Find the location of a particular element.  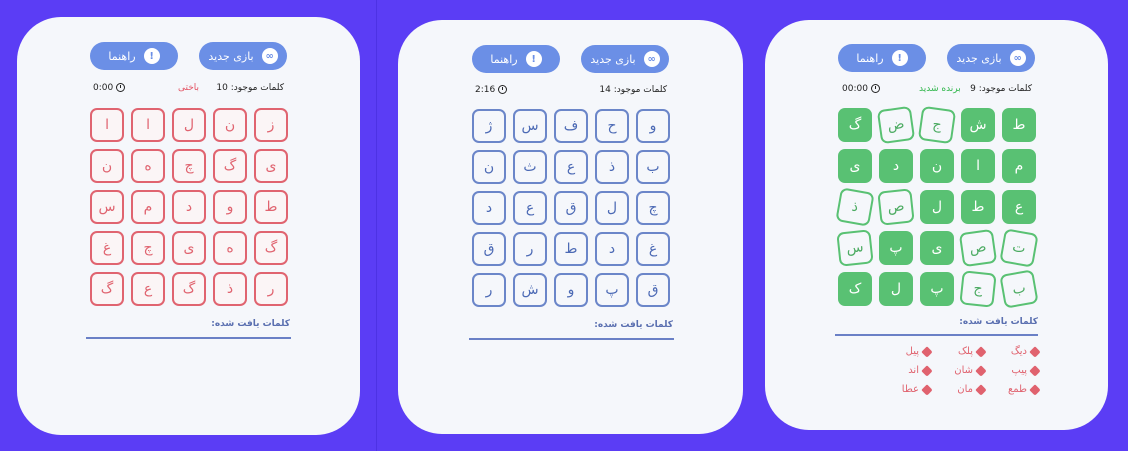

words-available-count: 10 is located at coordinates (222, 88).